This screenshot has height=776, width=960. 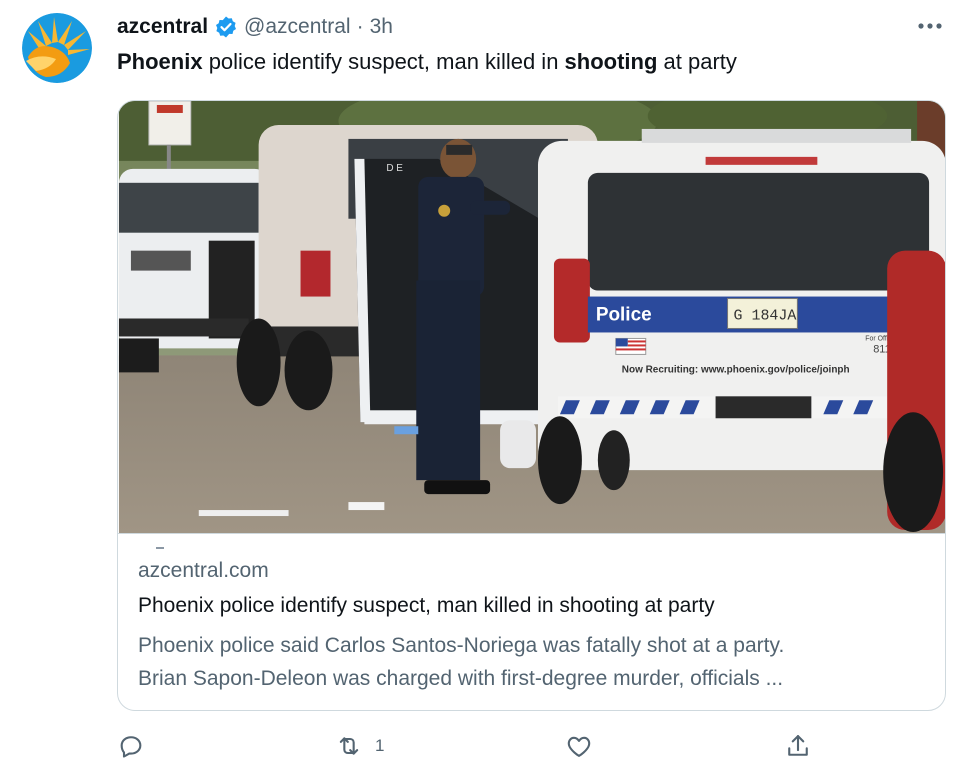 I want to click on tweet-bold-shooting: shooting, so click(x=611, y=61).